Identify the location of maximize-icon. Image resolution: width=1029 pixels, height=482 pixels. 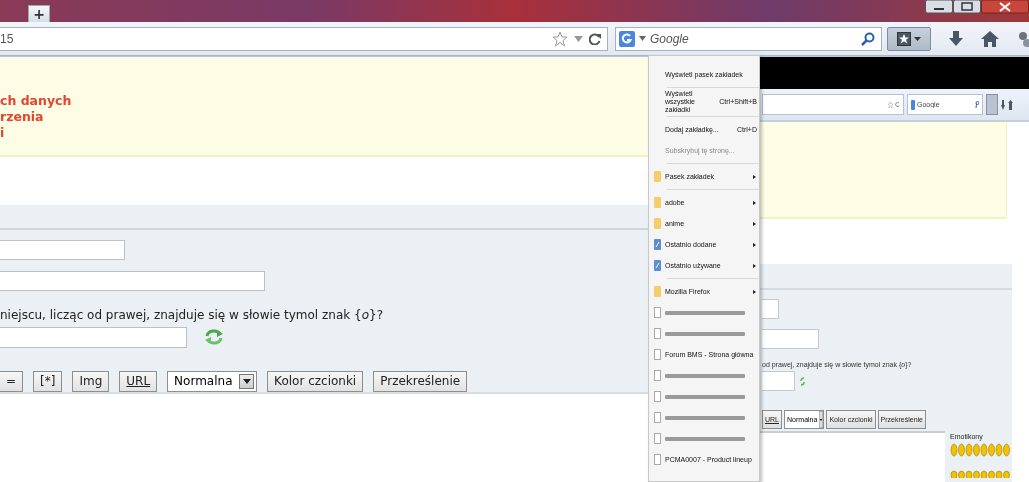
(967, 7).